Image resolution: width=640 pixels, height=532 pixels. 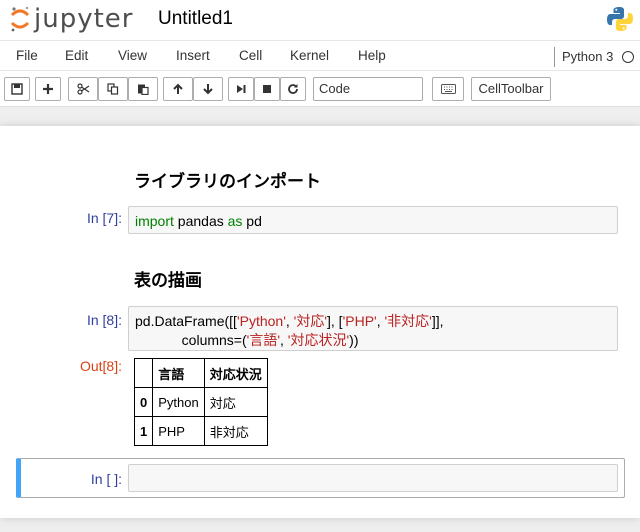 I want to click on table-header-row: 言語 対応状況, so click(x=200, y=373).